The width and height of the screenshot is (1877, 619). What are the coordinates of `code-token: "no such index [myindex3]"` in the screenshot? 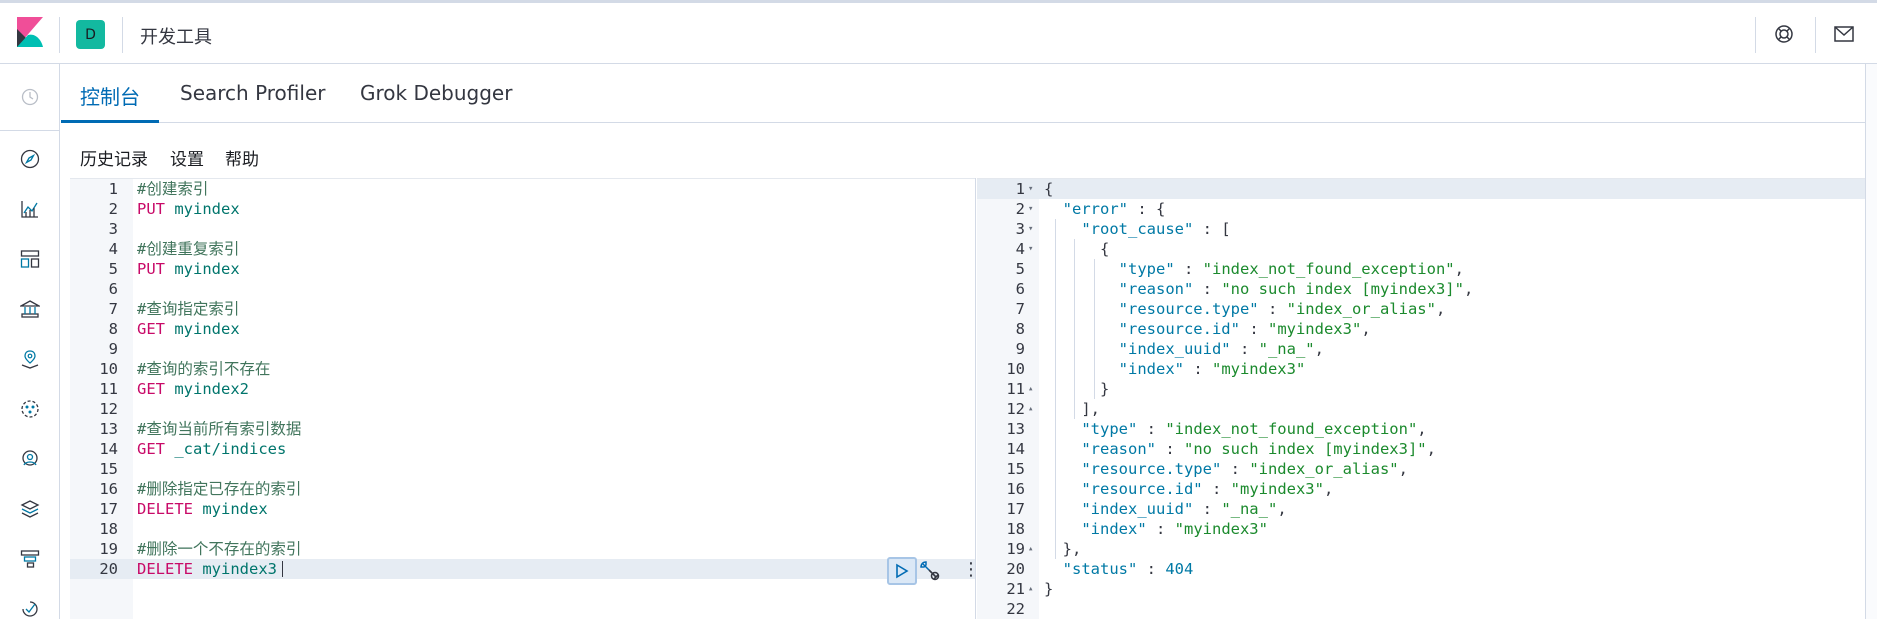 It's located at (1305, 449).